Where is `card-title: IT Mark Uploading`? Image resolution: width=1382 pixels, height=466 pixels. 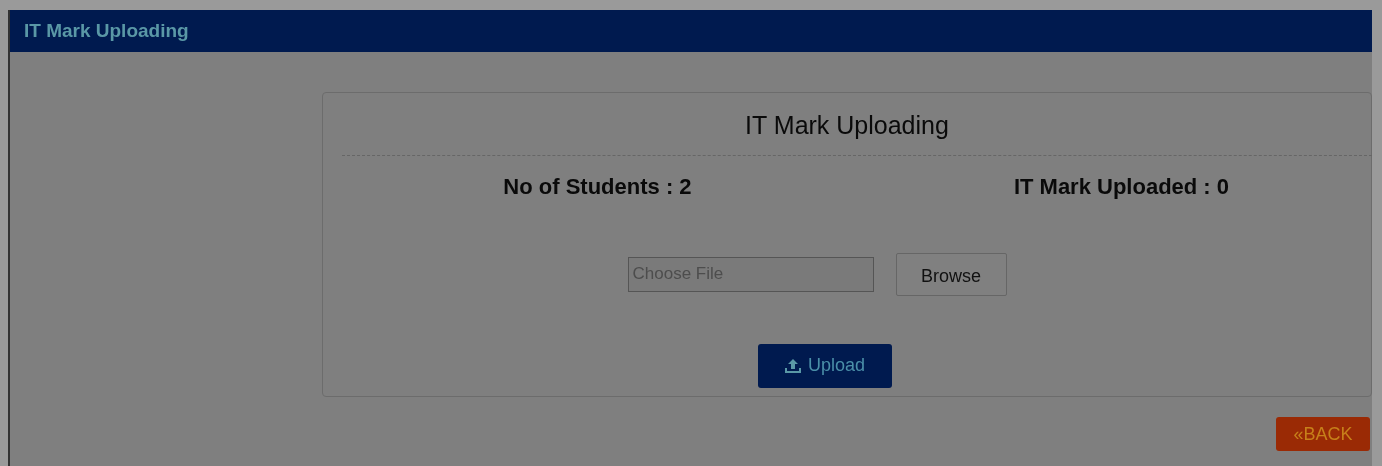
card-title: IT Mark Uploading is located at coordinates (847, 125).